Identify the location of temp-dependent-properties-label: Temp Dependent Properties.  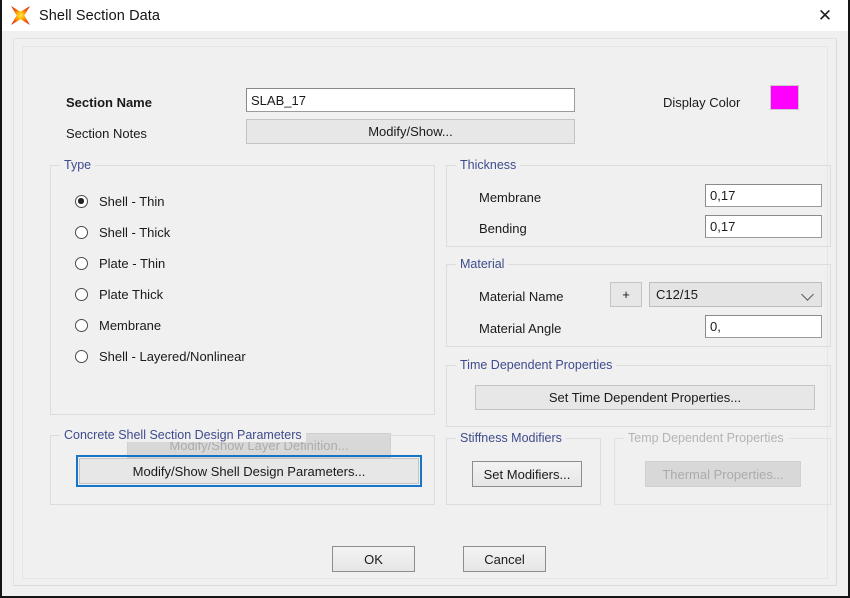
(706, 438).